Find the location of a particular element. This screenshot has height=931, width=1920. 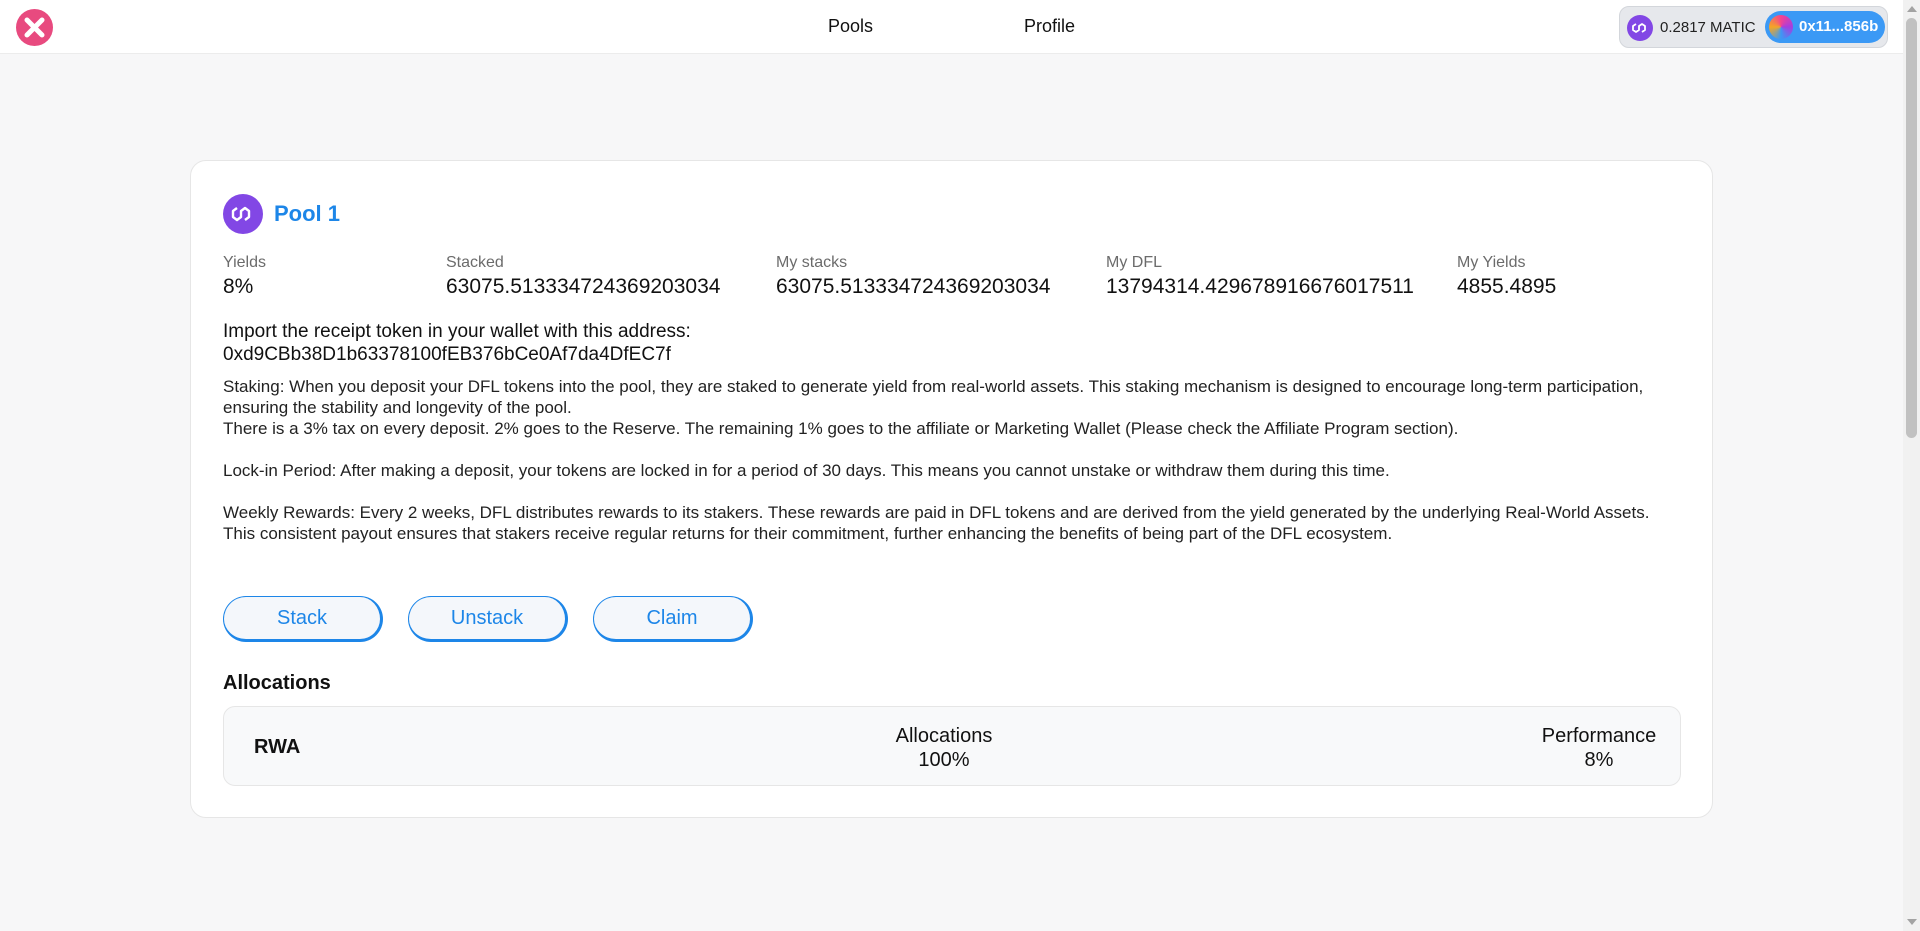

unstack-button: Unstack is located at coordinates (488, 619).